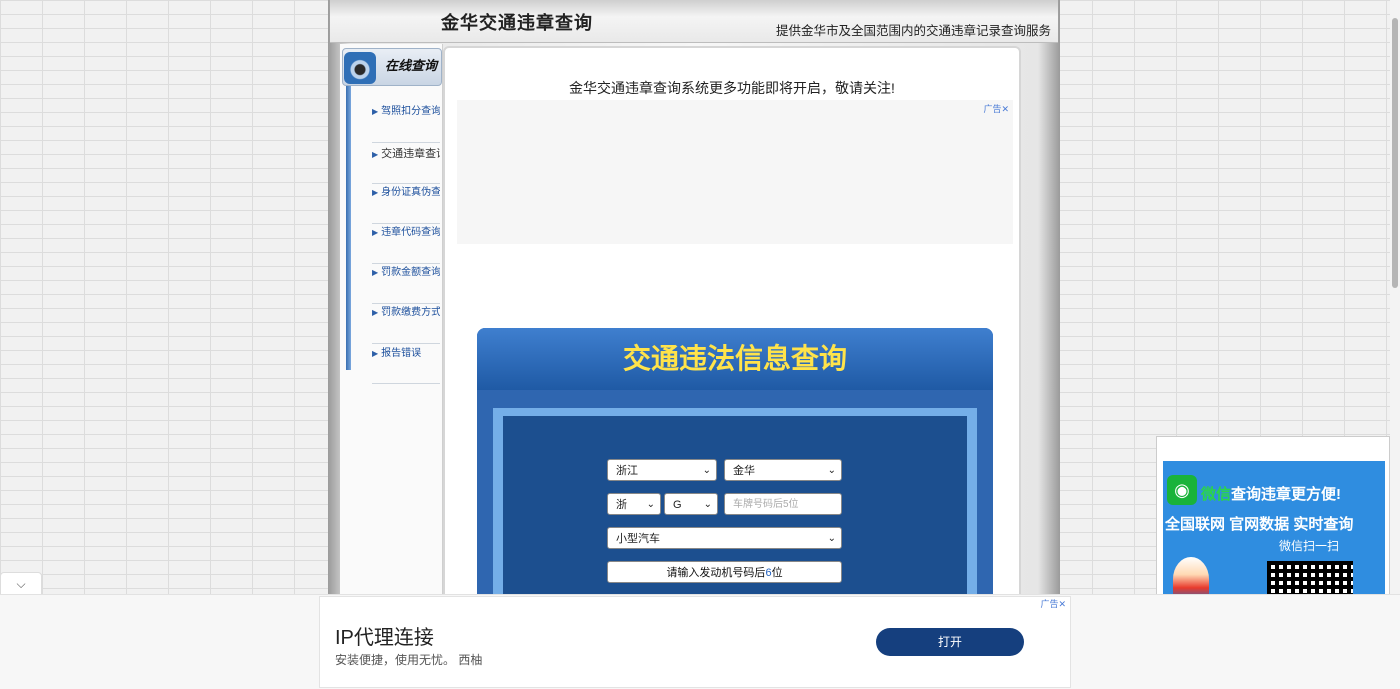 The image size is (1400, 689). Describe the element at coordinates (406, 163) in the screenshot. I see `sidebar-item-violation-query: ▶交通违章查询` at that location.